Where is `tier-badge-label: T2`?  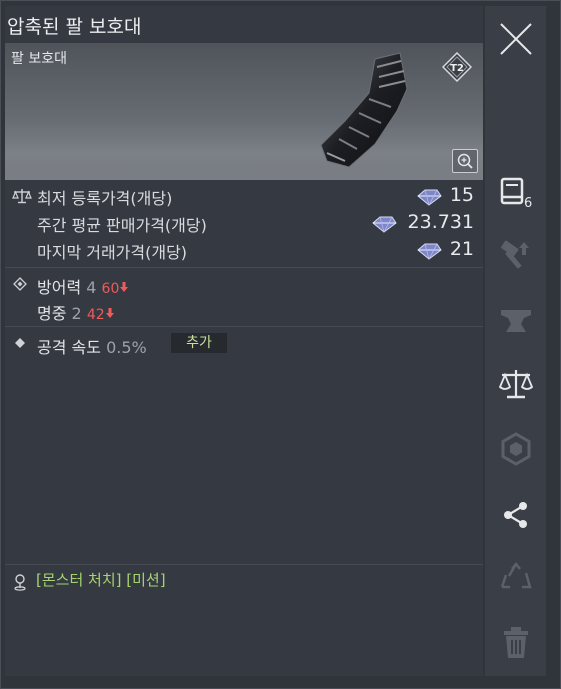 tier-badge-label: T2 is located at coordinates (457, 68).